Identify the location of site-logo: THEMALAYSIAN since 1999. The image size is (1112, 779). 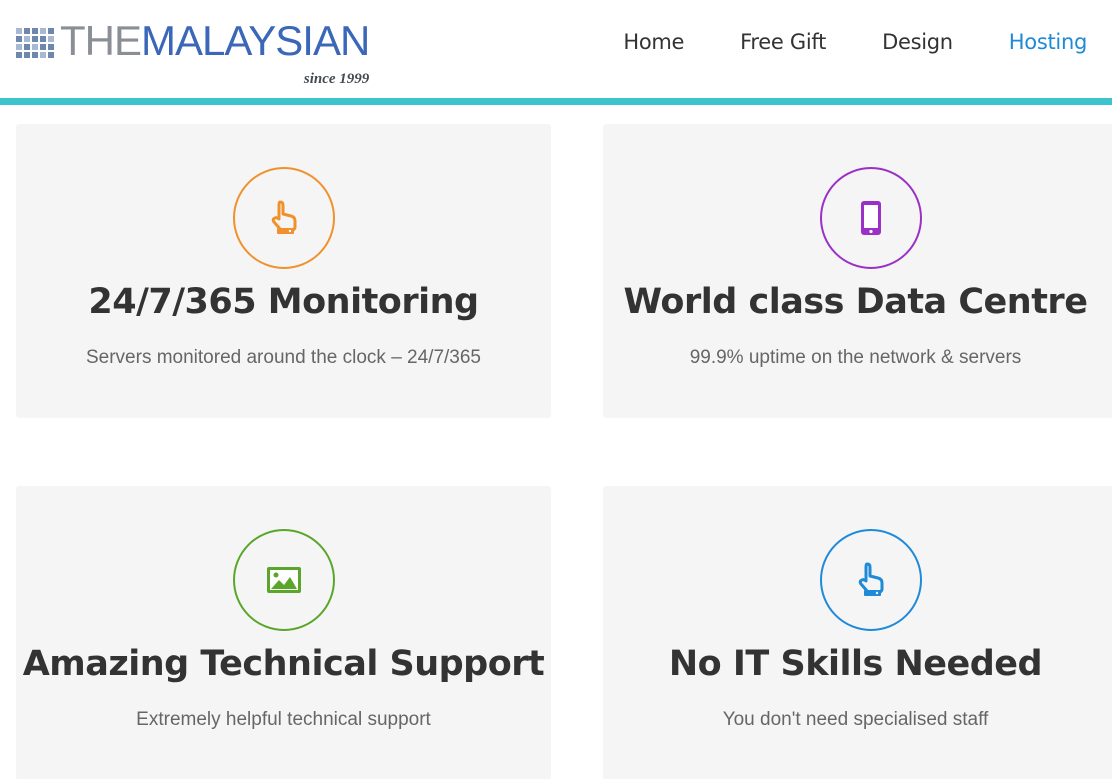
(193, 52).